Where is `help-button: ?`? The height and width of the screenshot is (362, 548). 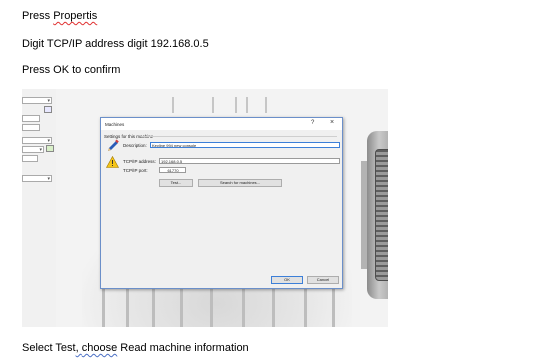 help-button: ? is located at coordinates (312, 123).